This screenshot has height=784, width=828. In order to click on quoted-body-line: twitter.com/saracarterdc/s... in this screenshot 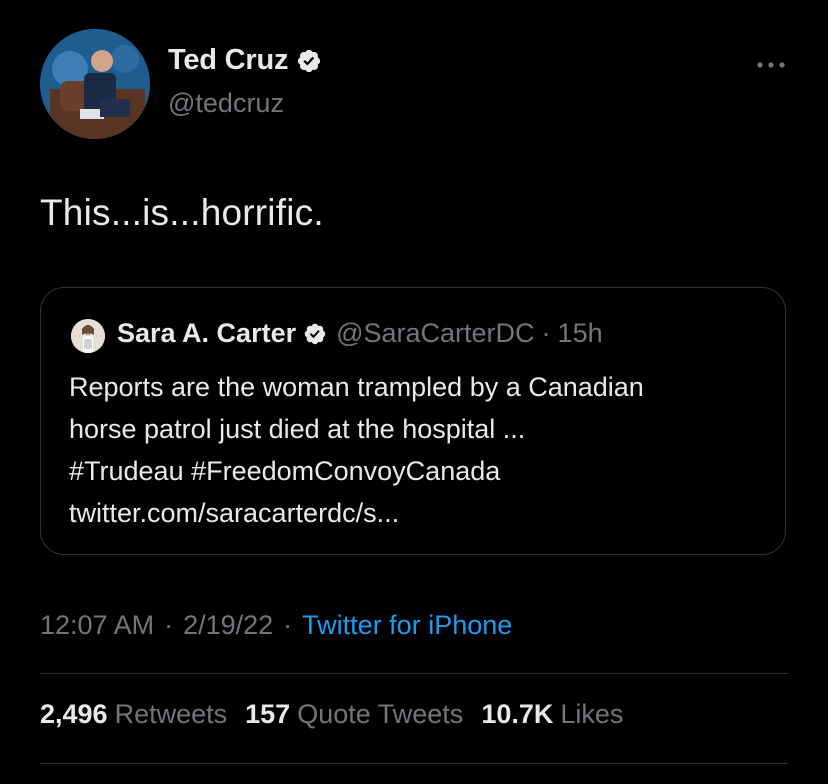, I will do `click(234, 513)`.